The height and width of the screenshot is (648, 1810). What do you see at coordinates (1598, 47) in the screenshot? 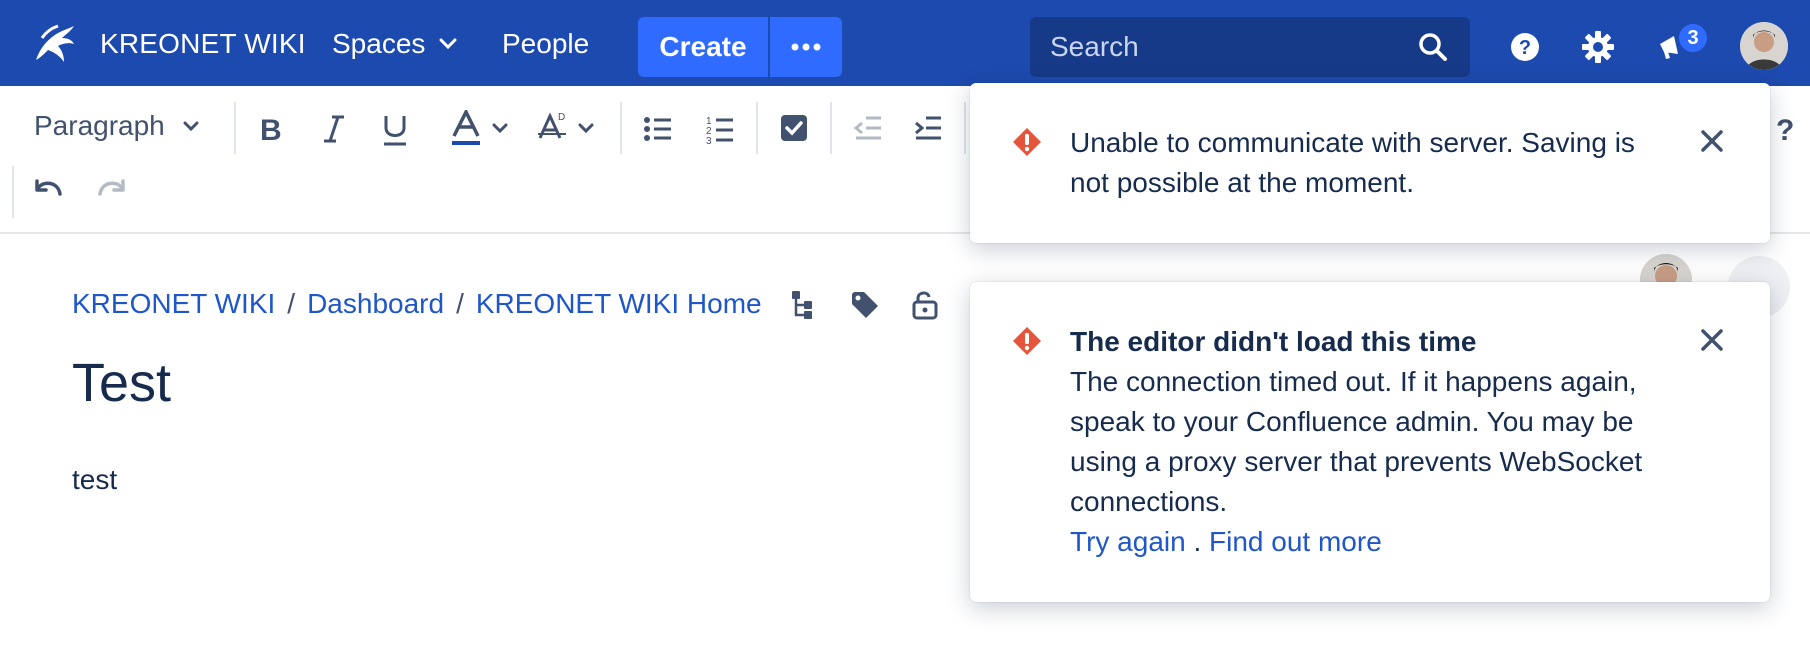
I see `gear-icon` at bounding box center [1598, 47].